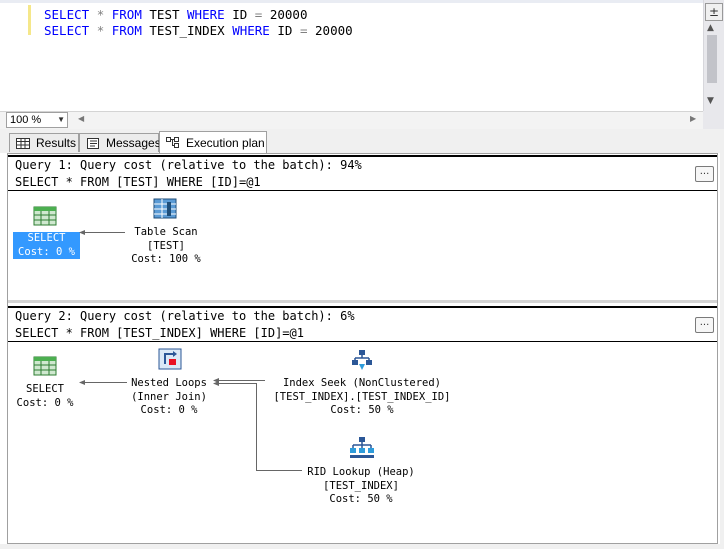 The image size is (724, 549). I want to click on flow-arrow-line, so click(259, 427).